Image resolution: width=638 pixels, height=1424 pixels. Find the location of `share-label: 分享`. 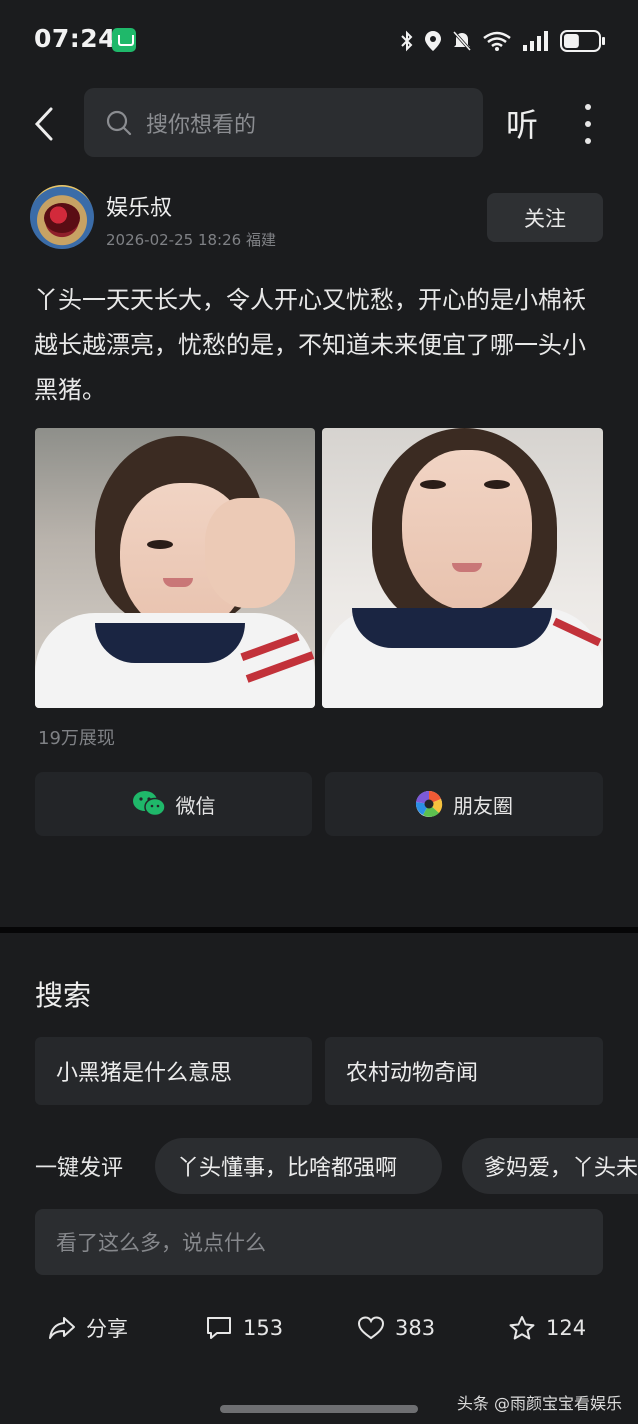

share-label: 分享 is located at coordinates (107, 1329).